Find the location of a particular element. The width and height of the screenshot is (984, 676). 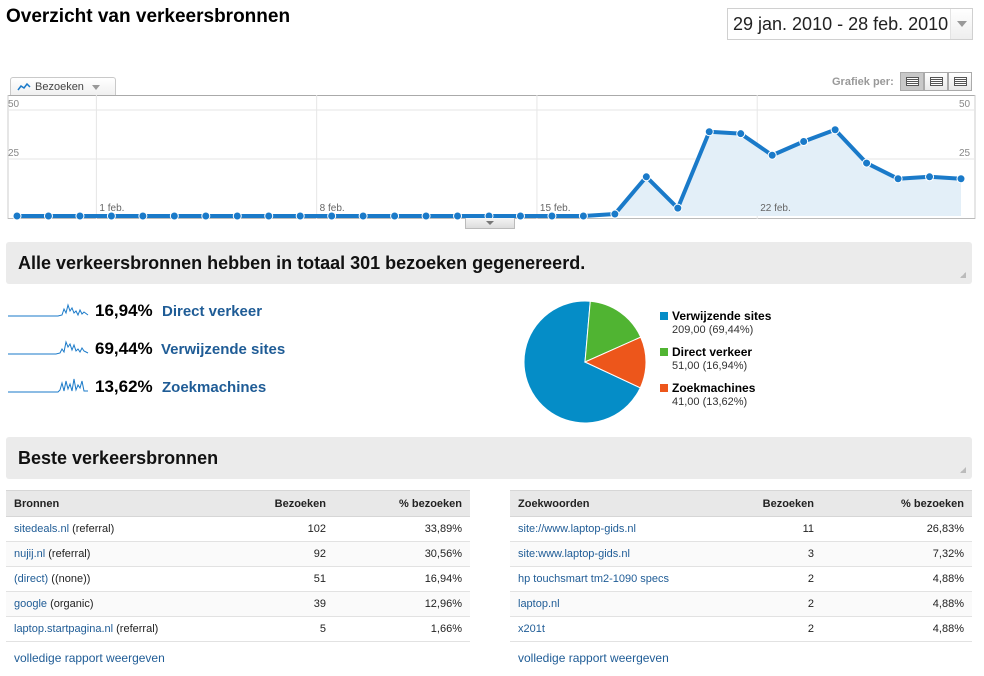

graph-by-label: Grafiek per: is located at coordinates (863, 82).